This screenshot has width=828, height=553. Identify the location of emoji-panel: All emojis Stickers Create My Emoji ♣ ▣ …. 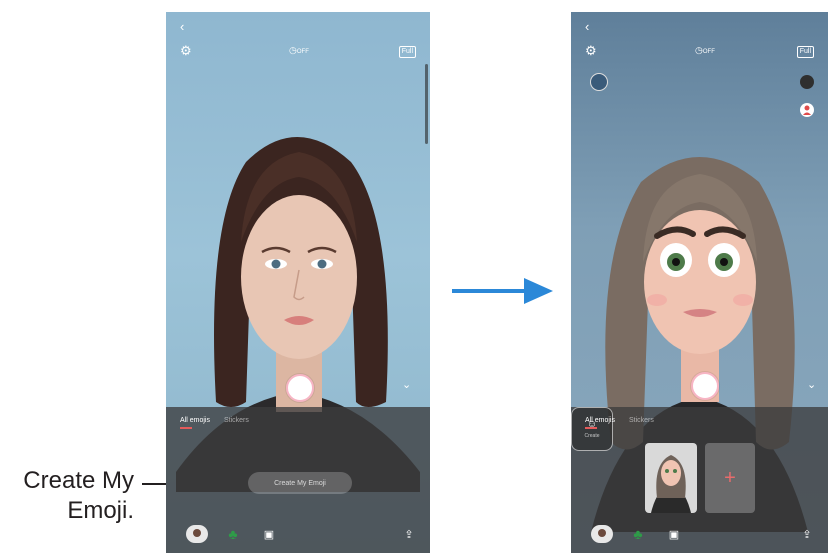
(298, 480).